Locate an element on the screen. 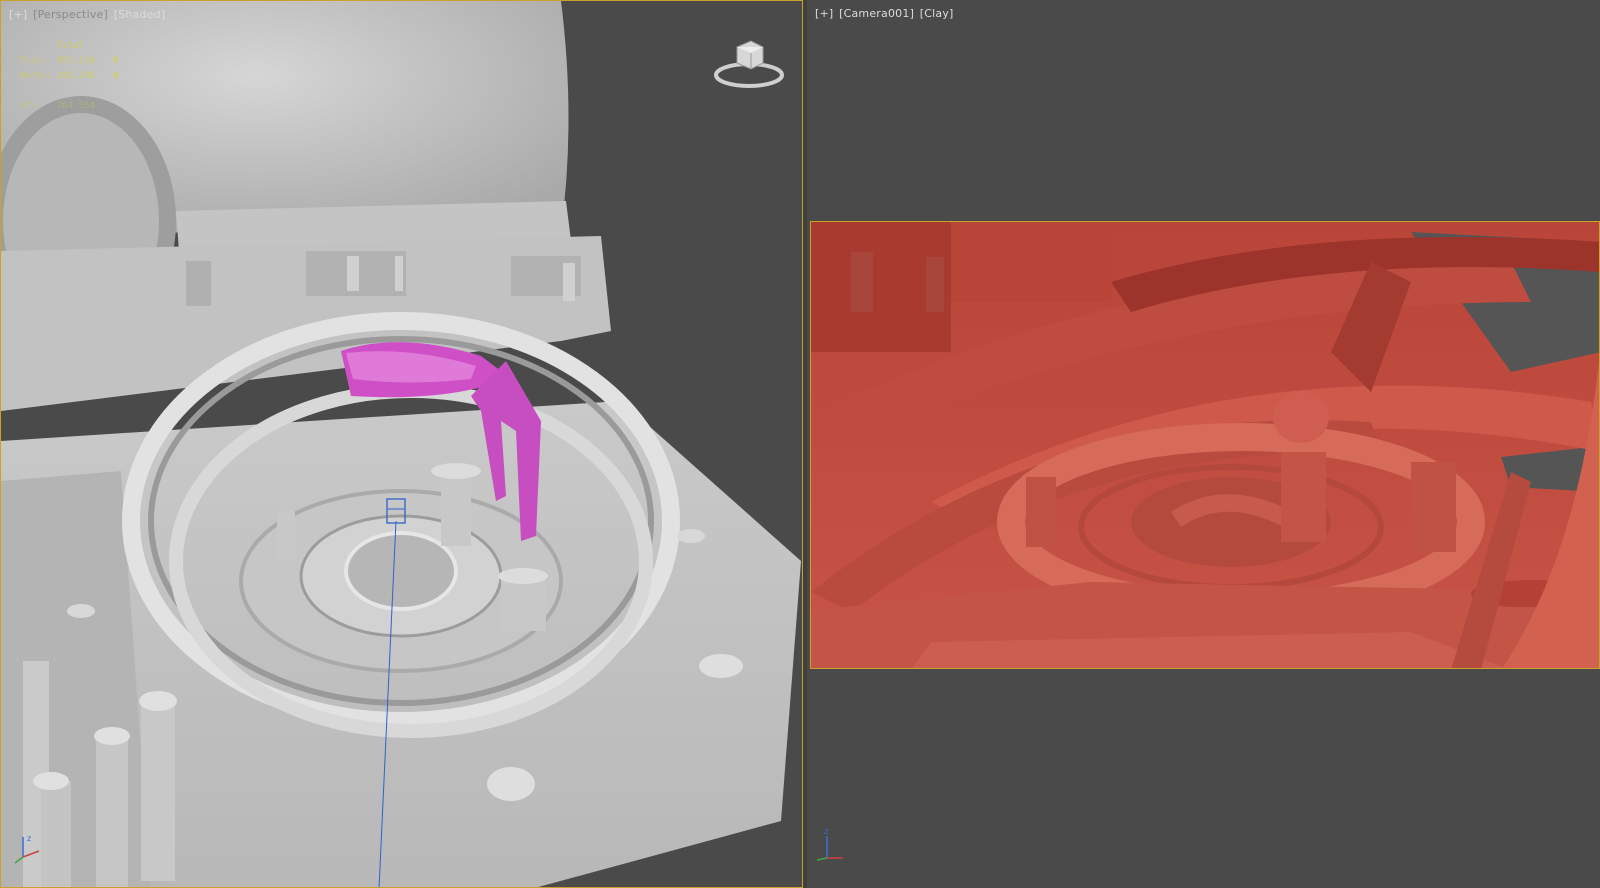 Image resolution: width=1600 pixels, height=888 pixels. stats-polys-value: 957,110 is located at coordinates (76, 61).